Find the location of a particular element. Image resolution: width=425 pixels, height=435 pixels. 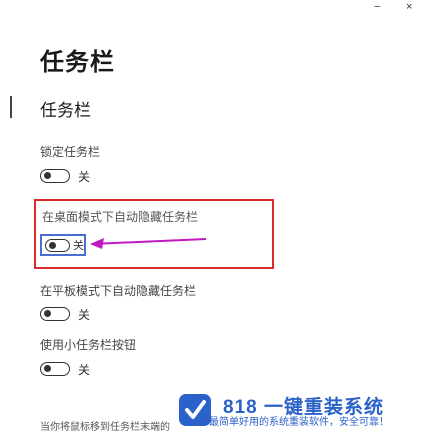

lock-taskbar-toggle is located at coordinates (55, 176).